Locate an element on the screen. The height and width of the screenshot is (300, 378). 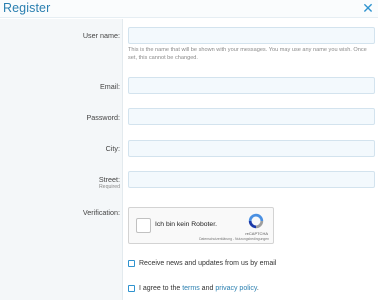
street-label: Street: is located at coordinates (109, 179).